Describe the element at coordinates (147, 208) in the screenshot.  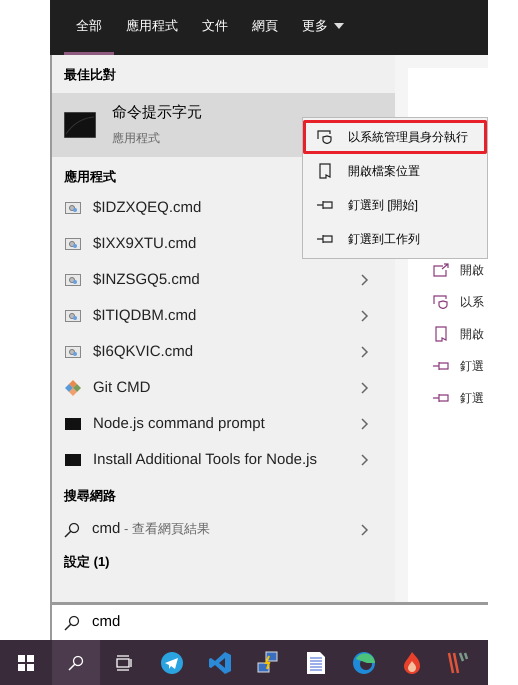
I see `app-name: $IDZXQEQ.cmd` at that location.